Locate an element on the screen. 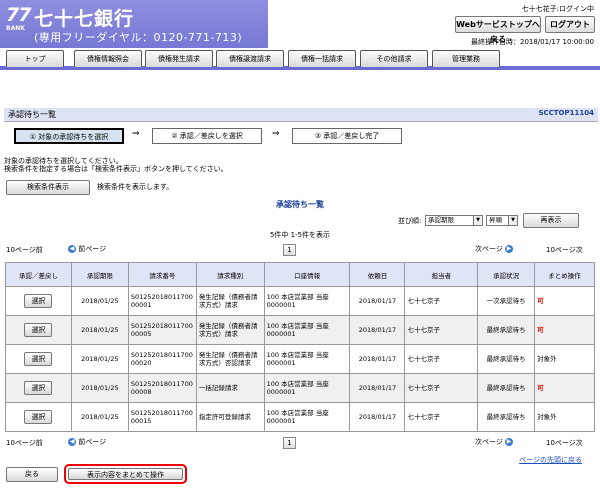 The height and width of the screenshot is (491, 600). tab-admin: 管理業務 is located at coordinates (466, 58).